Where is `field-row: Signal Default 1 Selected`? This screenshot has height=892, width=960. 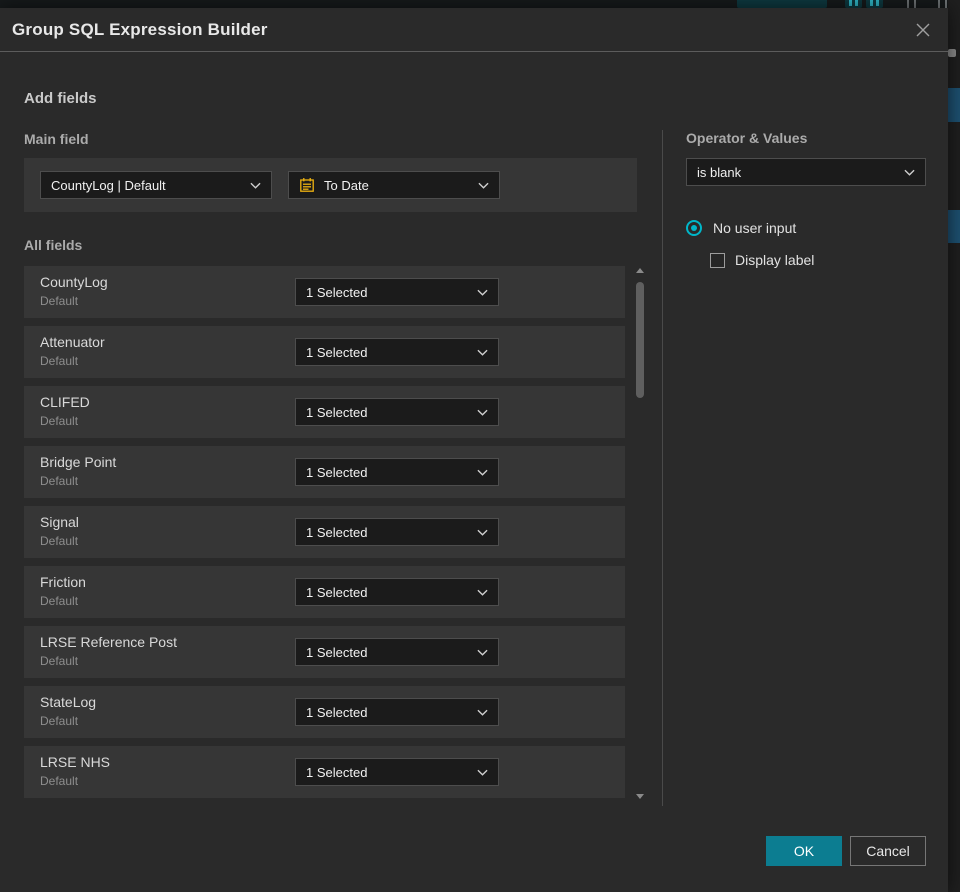
field-row: Signal Default 1 Selected is located at coordinates (324, 532).